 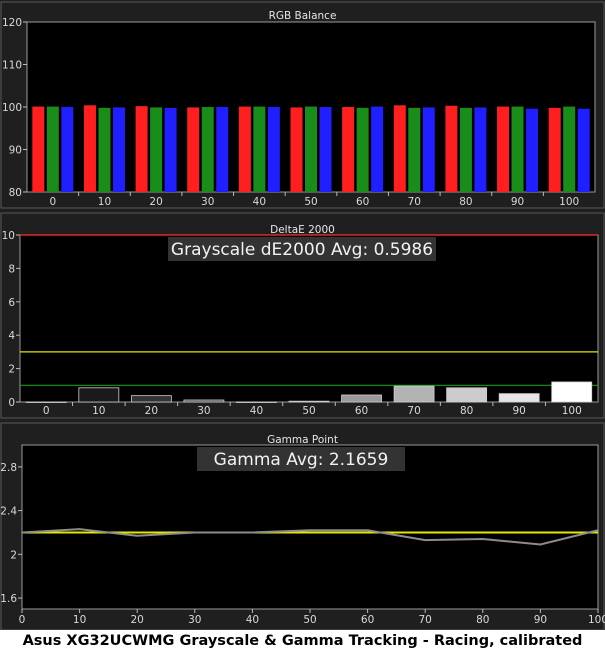 What do you see at coordinates (303, 16) in the screenshot?
I see `chart-title: RGB Balance` at bounding box center [303, 16].